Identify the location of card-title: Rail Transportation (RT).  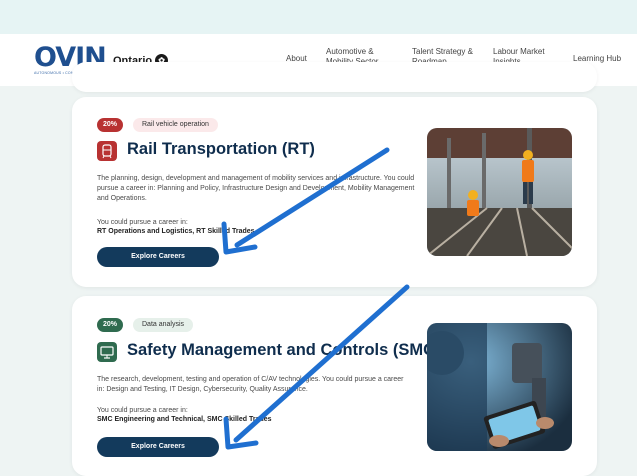
(221, 149).